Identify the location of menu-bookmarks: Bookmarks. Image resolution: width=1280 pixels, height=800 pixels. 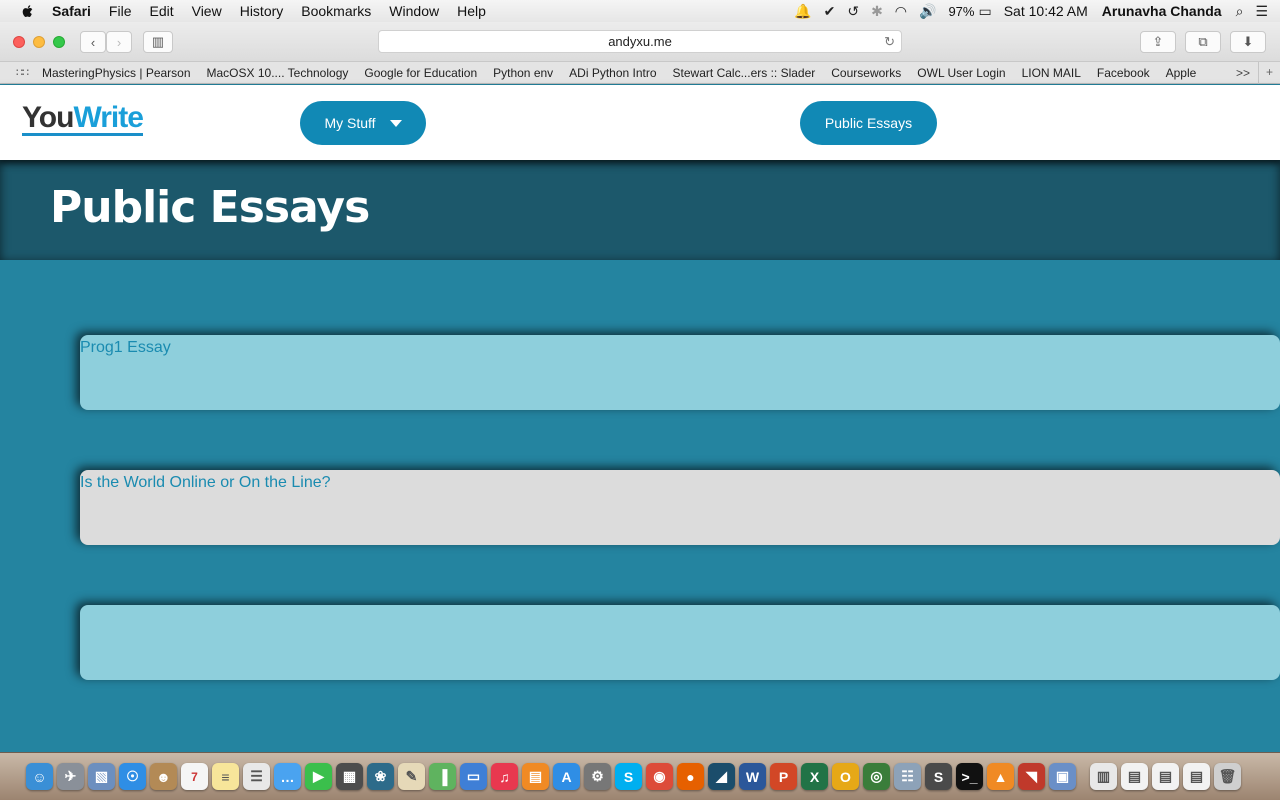
(336, 11).